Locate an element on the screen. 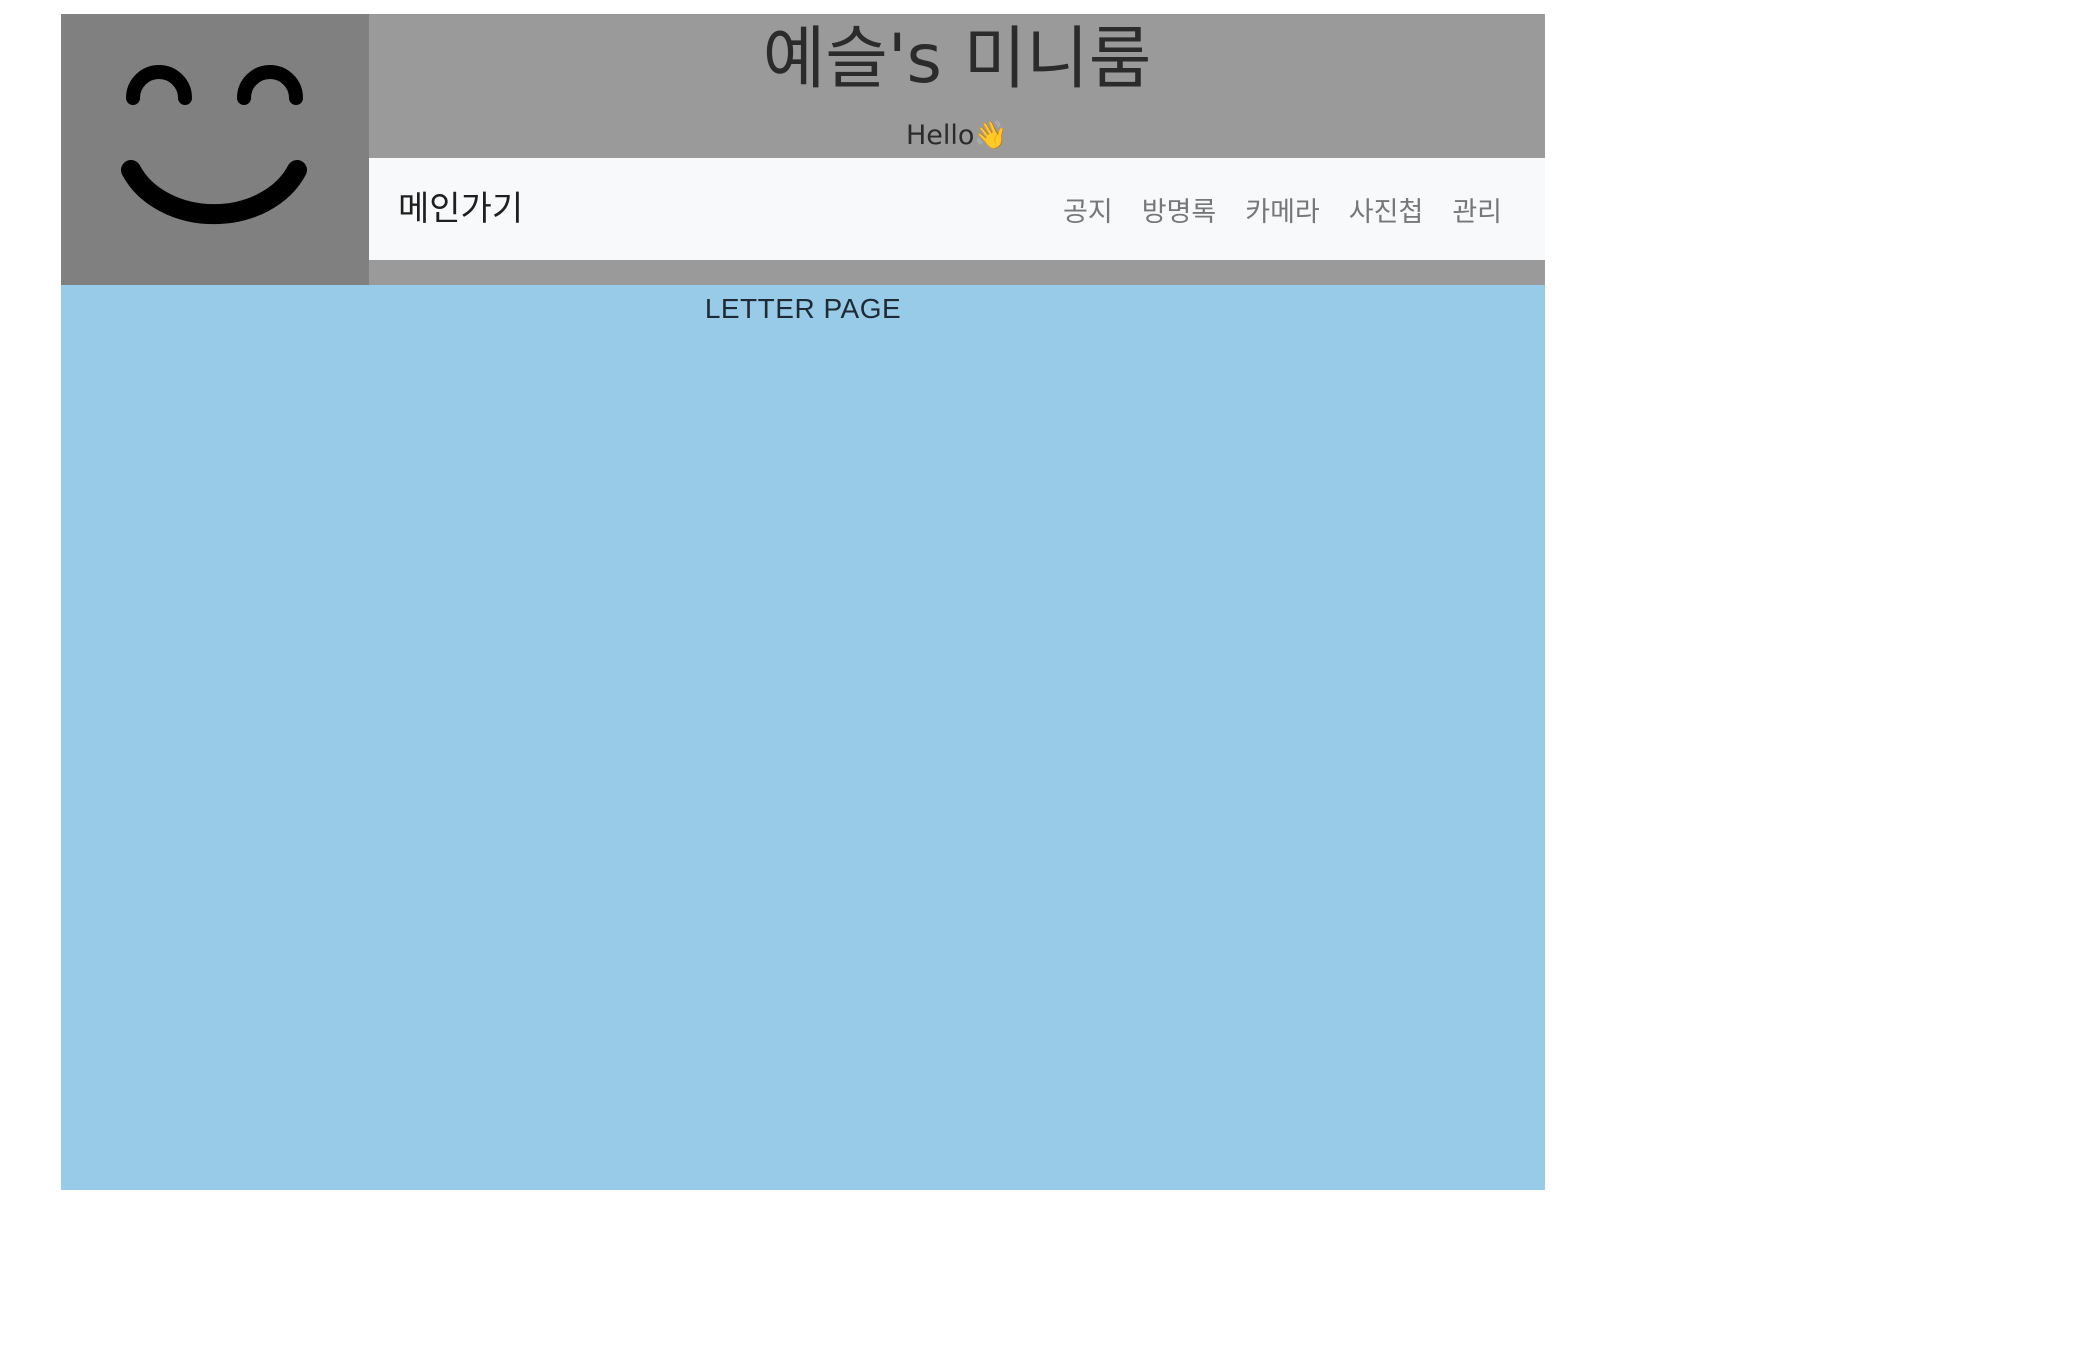 Image resolution: width=2074 pixels, height=1360 pixels. main-page-link: 메인가기 is located at coordinates (460, 209).